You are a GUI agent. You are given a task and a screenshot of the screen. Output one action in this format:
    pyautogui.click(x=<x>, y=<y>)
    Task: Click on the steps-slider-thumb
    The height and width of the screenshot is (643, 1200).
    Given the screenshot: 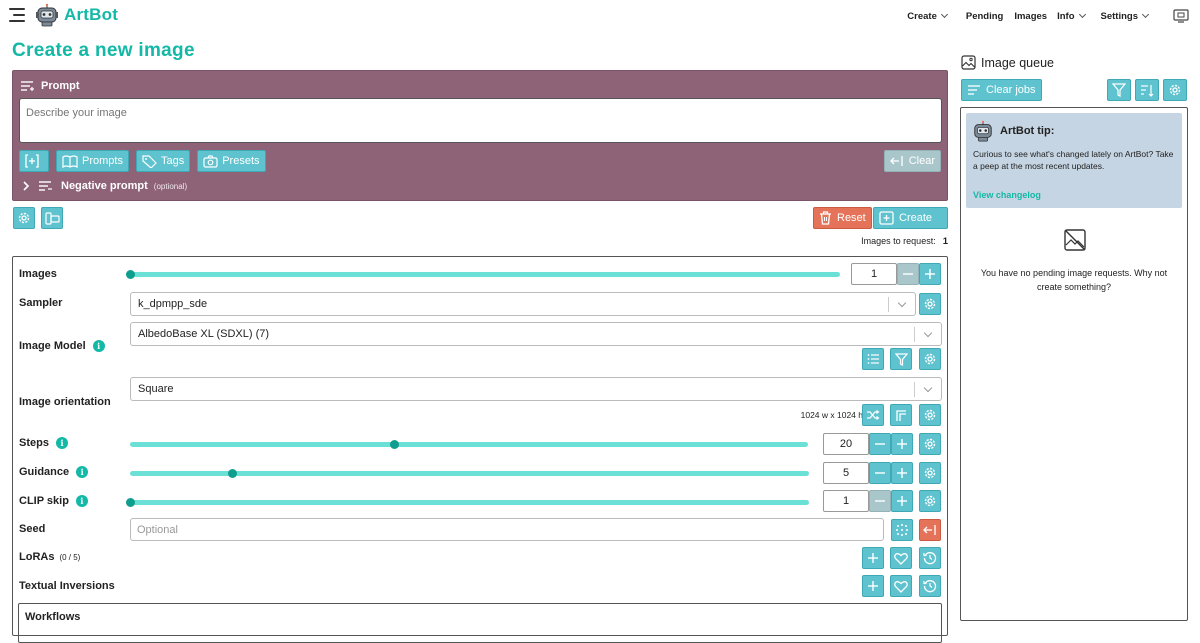 What is the action you would take?
    pyautogui.click(x=395, y=444)
    